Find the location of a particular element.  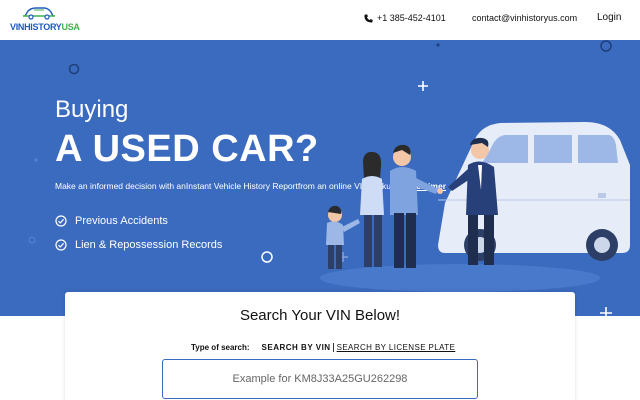

tab-search-by-license-plate: SEARCH BY LICENSE PLATE is located at coordinates (395, 347).